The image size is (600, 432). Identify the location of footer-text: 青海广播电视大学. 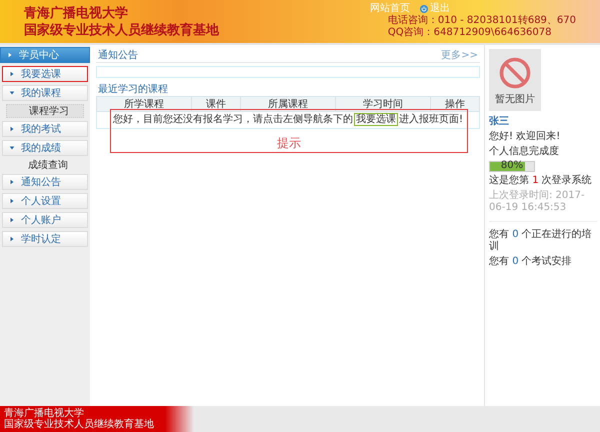
(44, 413).